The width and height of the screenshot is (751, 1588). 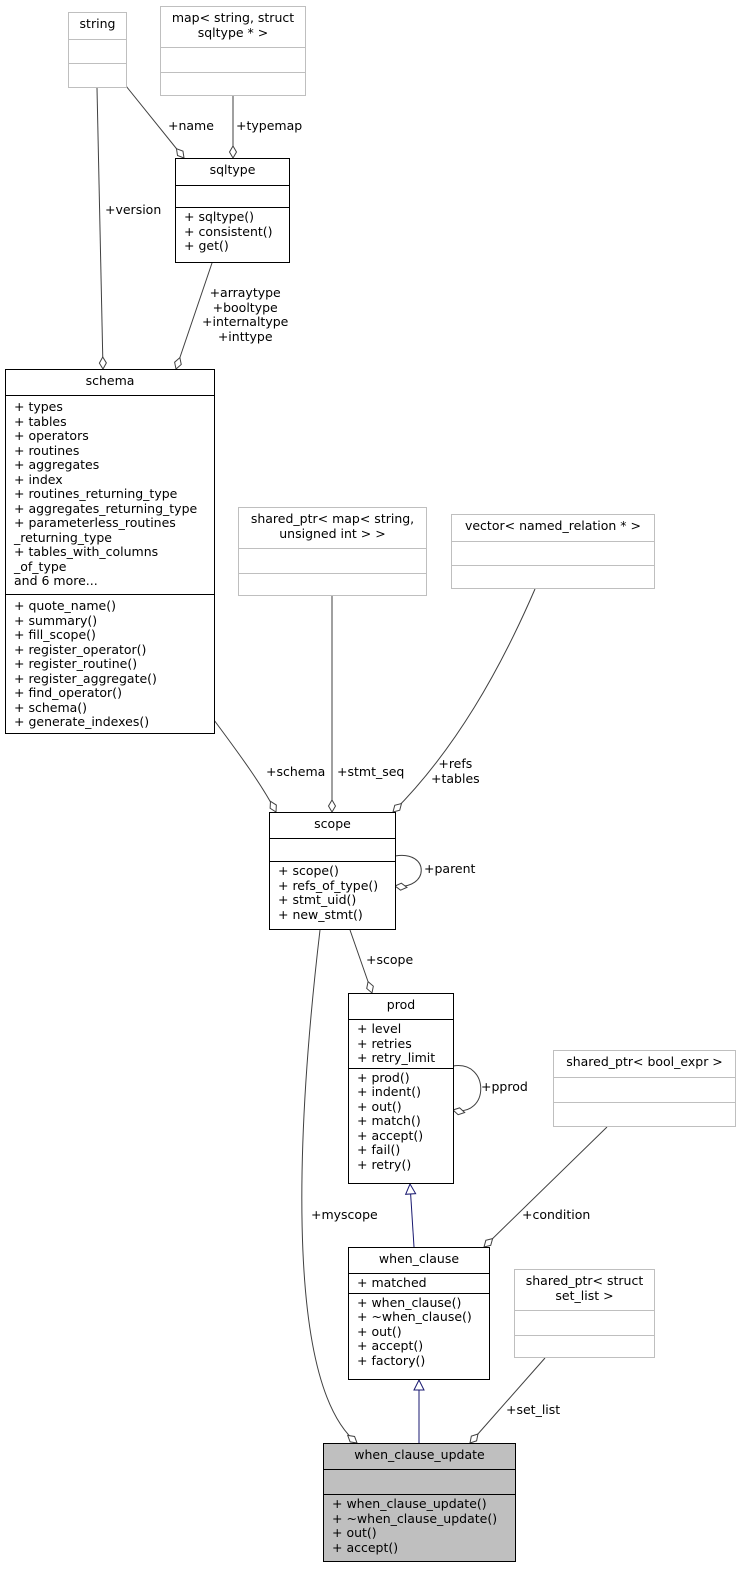 I want to click on method: + factory(), so click(x=391, y=1360).